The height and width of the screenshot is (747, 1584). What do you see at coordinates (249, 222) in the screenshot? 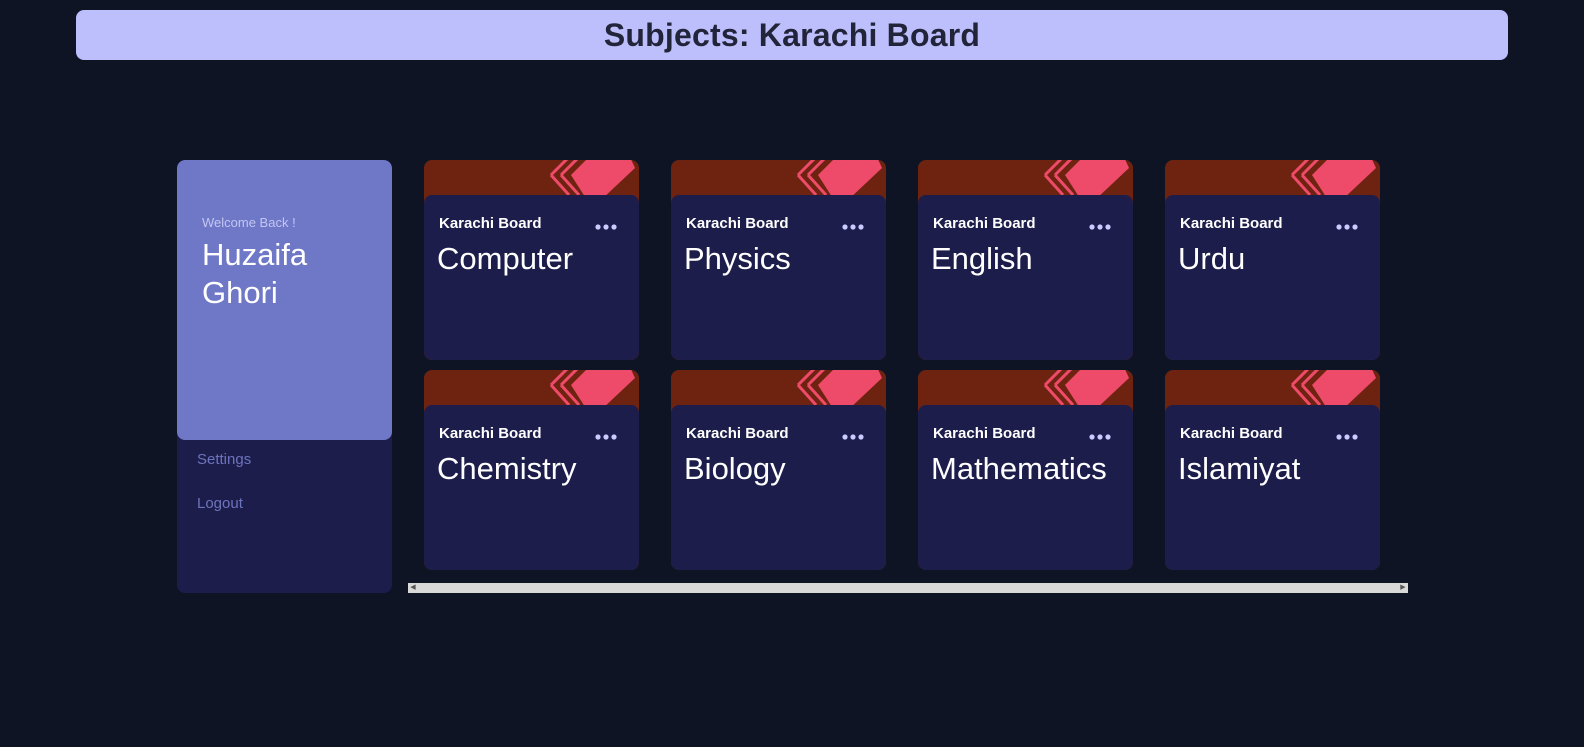
I see `welcome-text: Welcome Back !` at bounding box center [249, 222].